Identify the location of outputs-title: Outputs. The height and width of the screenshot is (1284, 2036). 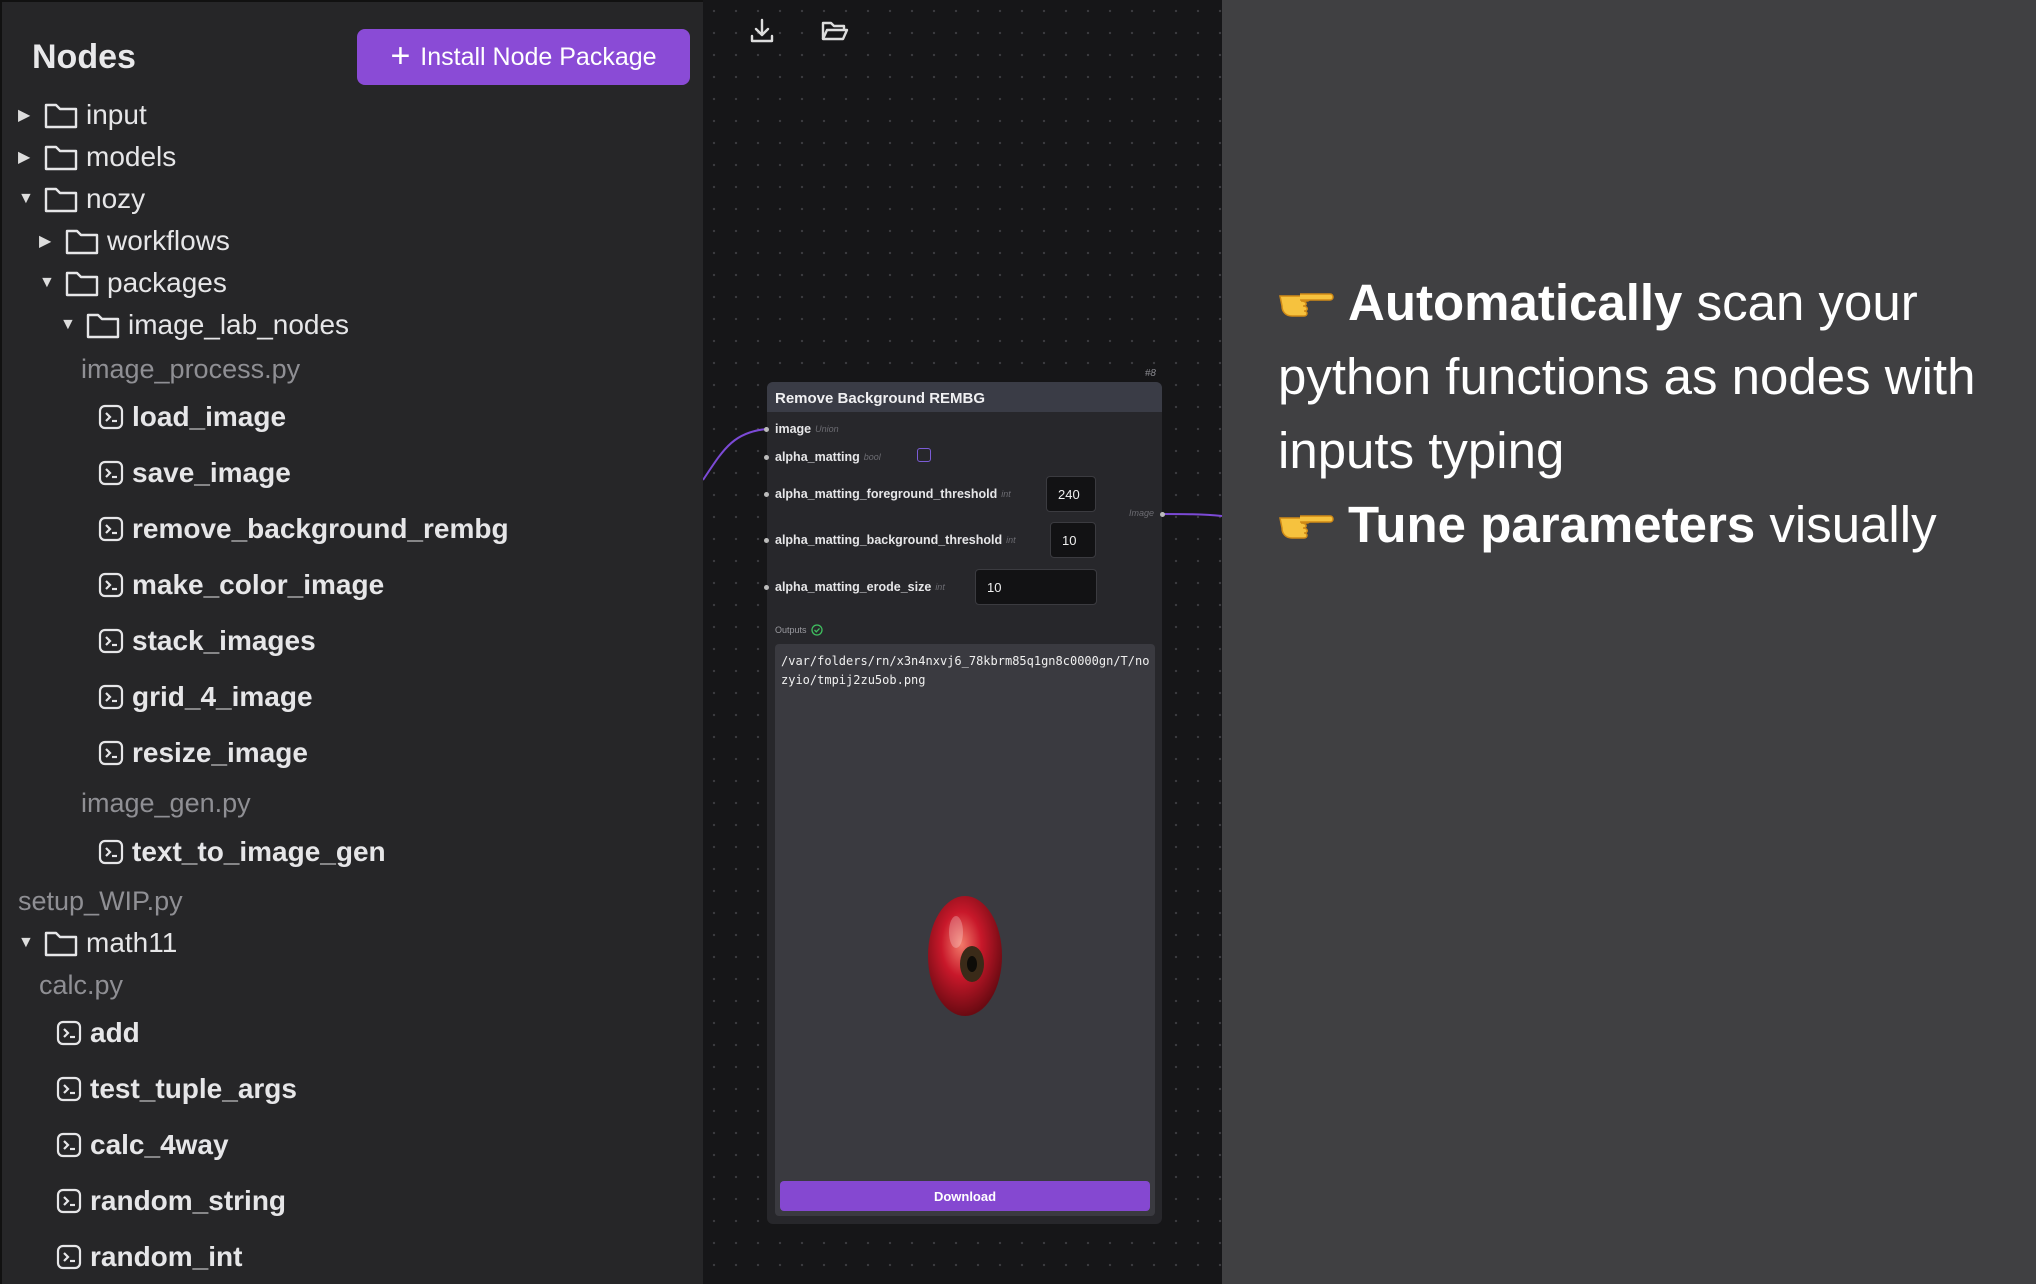
(791, 630).